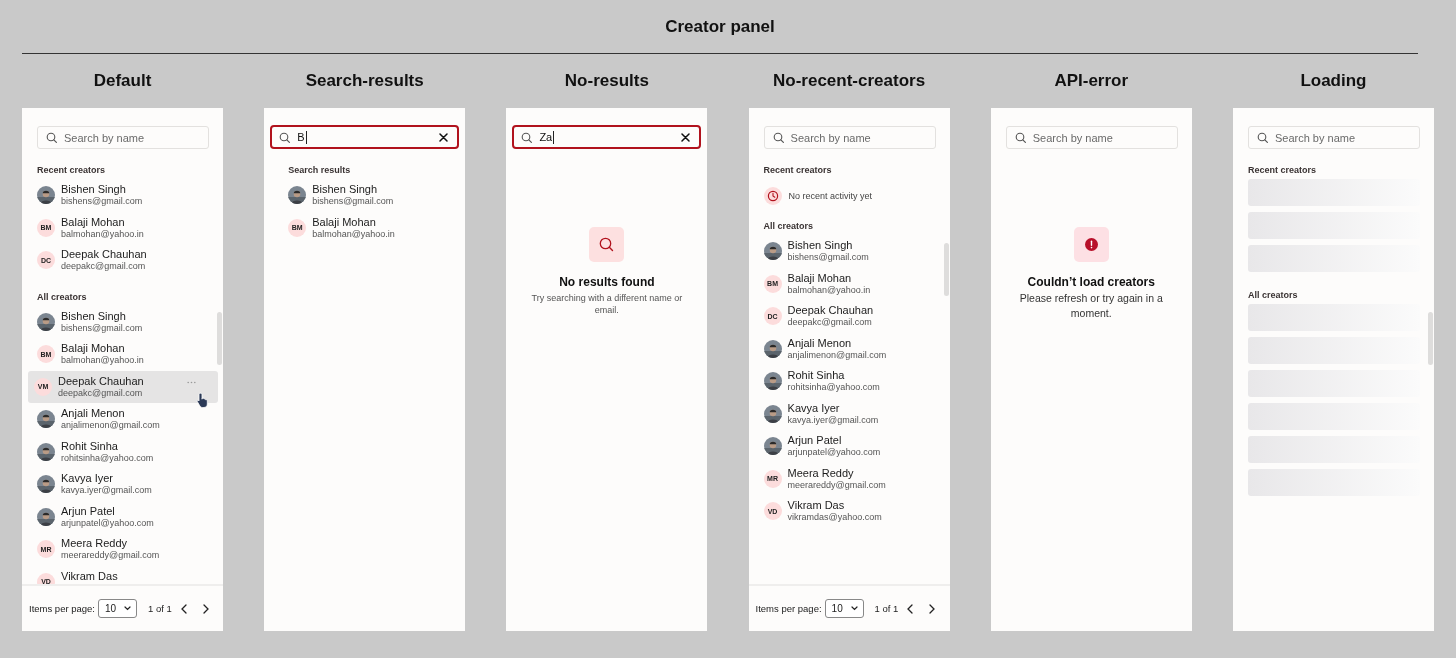  I want to click on creator-email: vikramdas@yahoo.com, so click(834, 518).